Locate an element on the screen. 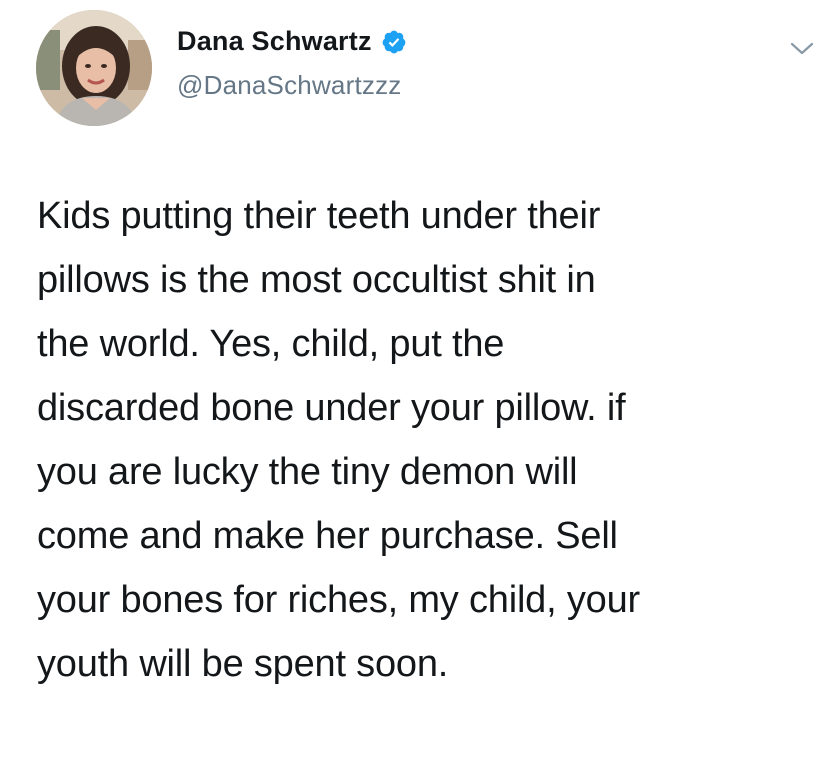  tweet-text-line: your bones for riches, my child, your is located at coordinates (338, 600).